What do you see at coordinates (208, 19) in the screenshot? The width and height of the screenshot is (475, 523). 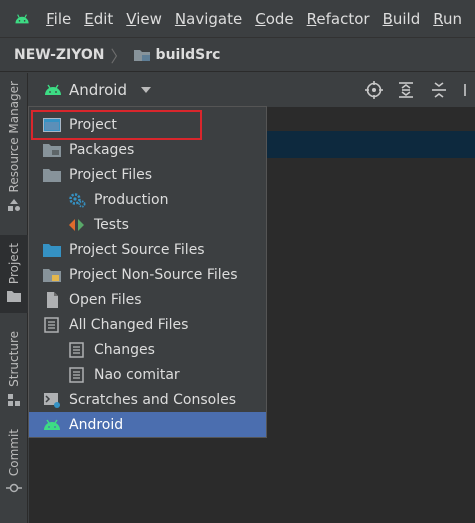 I see `menu-navigate: Navigate` at bounding box center [208, 19].